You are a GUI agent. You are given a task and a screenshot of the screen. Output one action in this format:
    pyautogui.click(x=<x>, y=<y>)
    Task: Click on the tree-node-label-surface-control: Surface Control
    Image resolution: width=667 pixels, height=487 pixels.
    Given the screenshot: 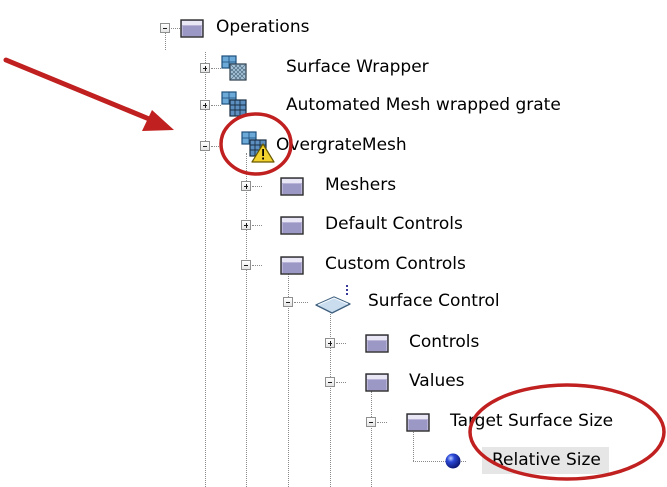 What is the action you would take?
    pyautogui.click(x=434, y=301)
    